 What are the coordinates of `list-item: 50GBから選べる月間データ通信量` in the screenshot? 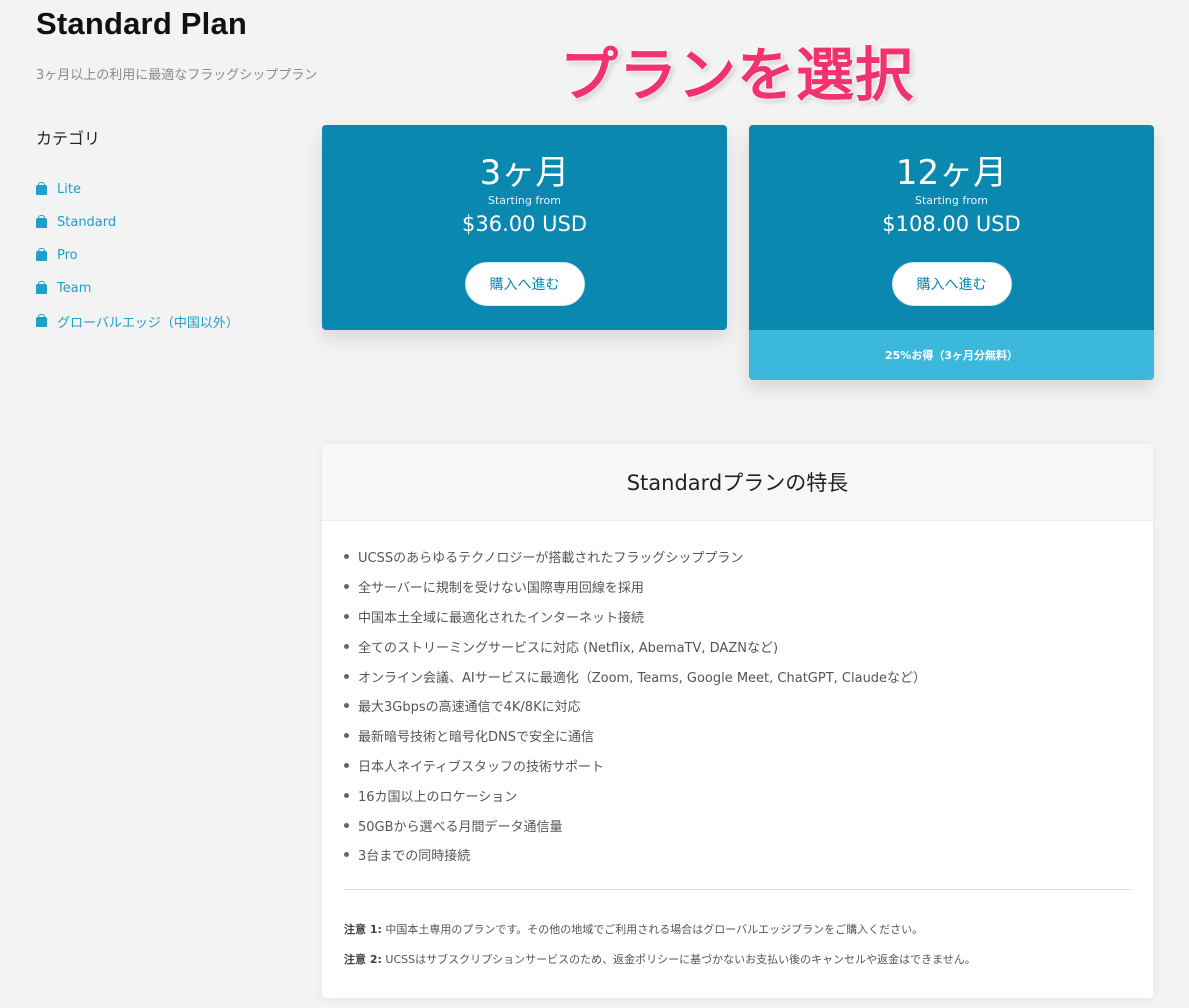 It's located at (635, 825).